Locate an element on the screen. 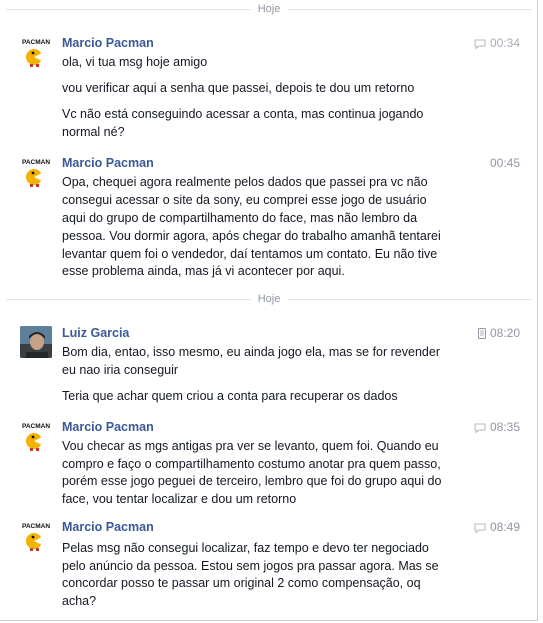 The height and width of the screenshot is (623, 543). avatar is located at coordinates (36, 342).